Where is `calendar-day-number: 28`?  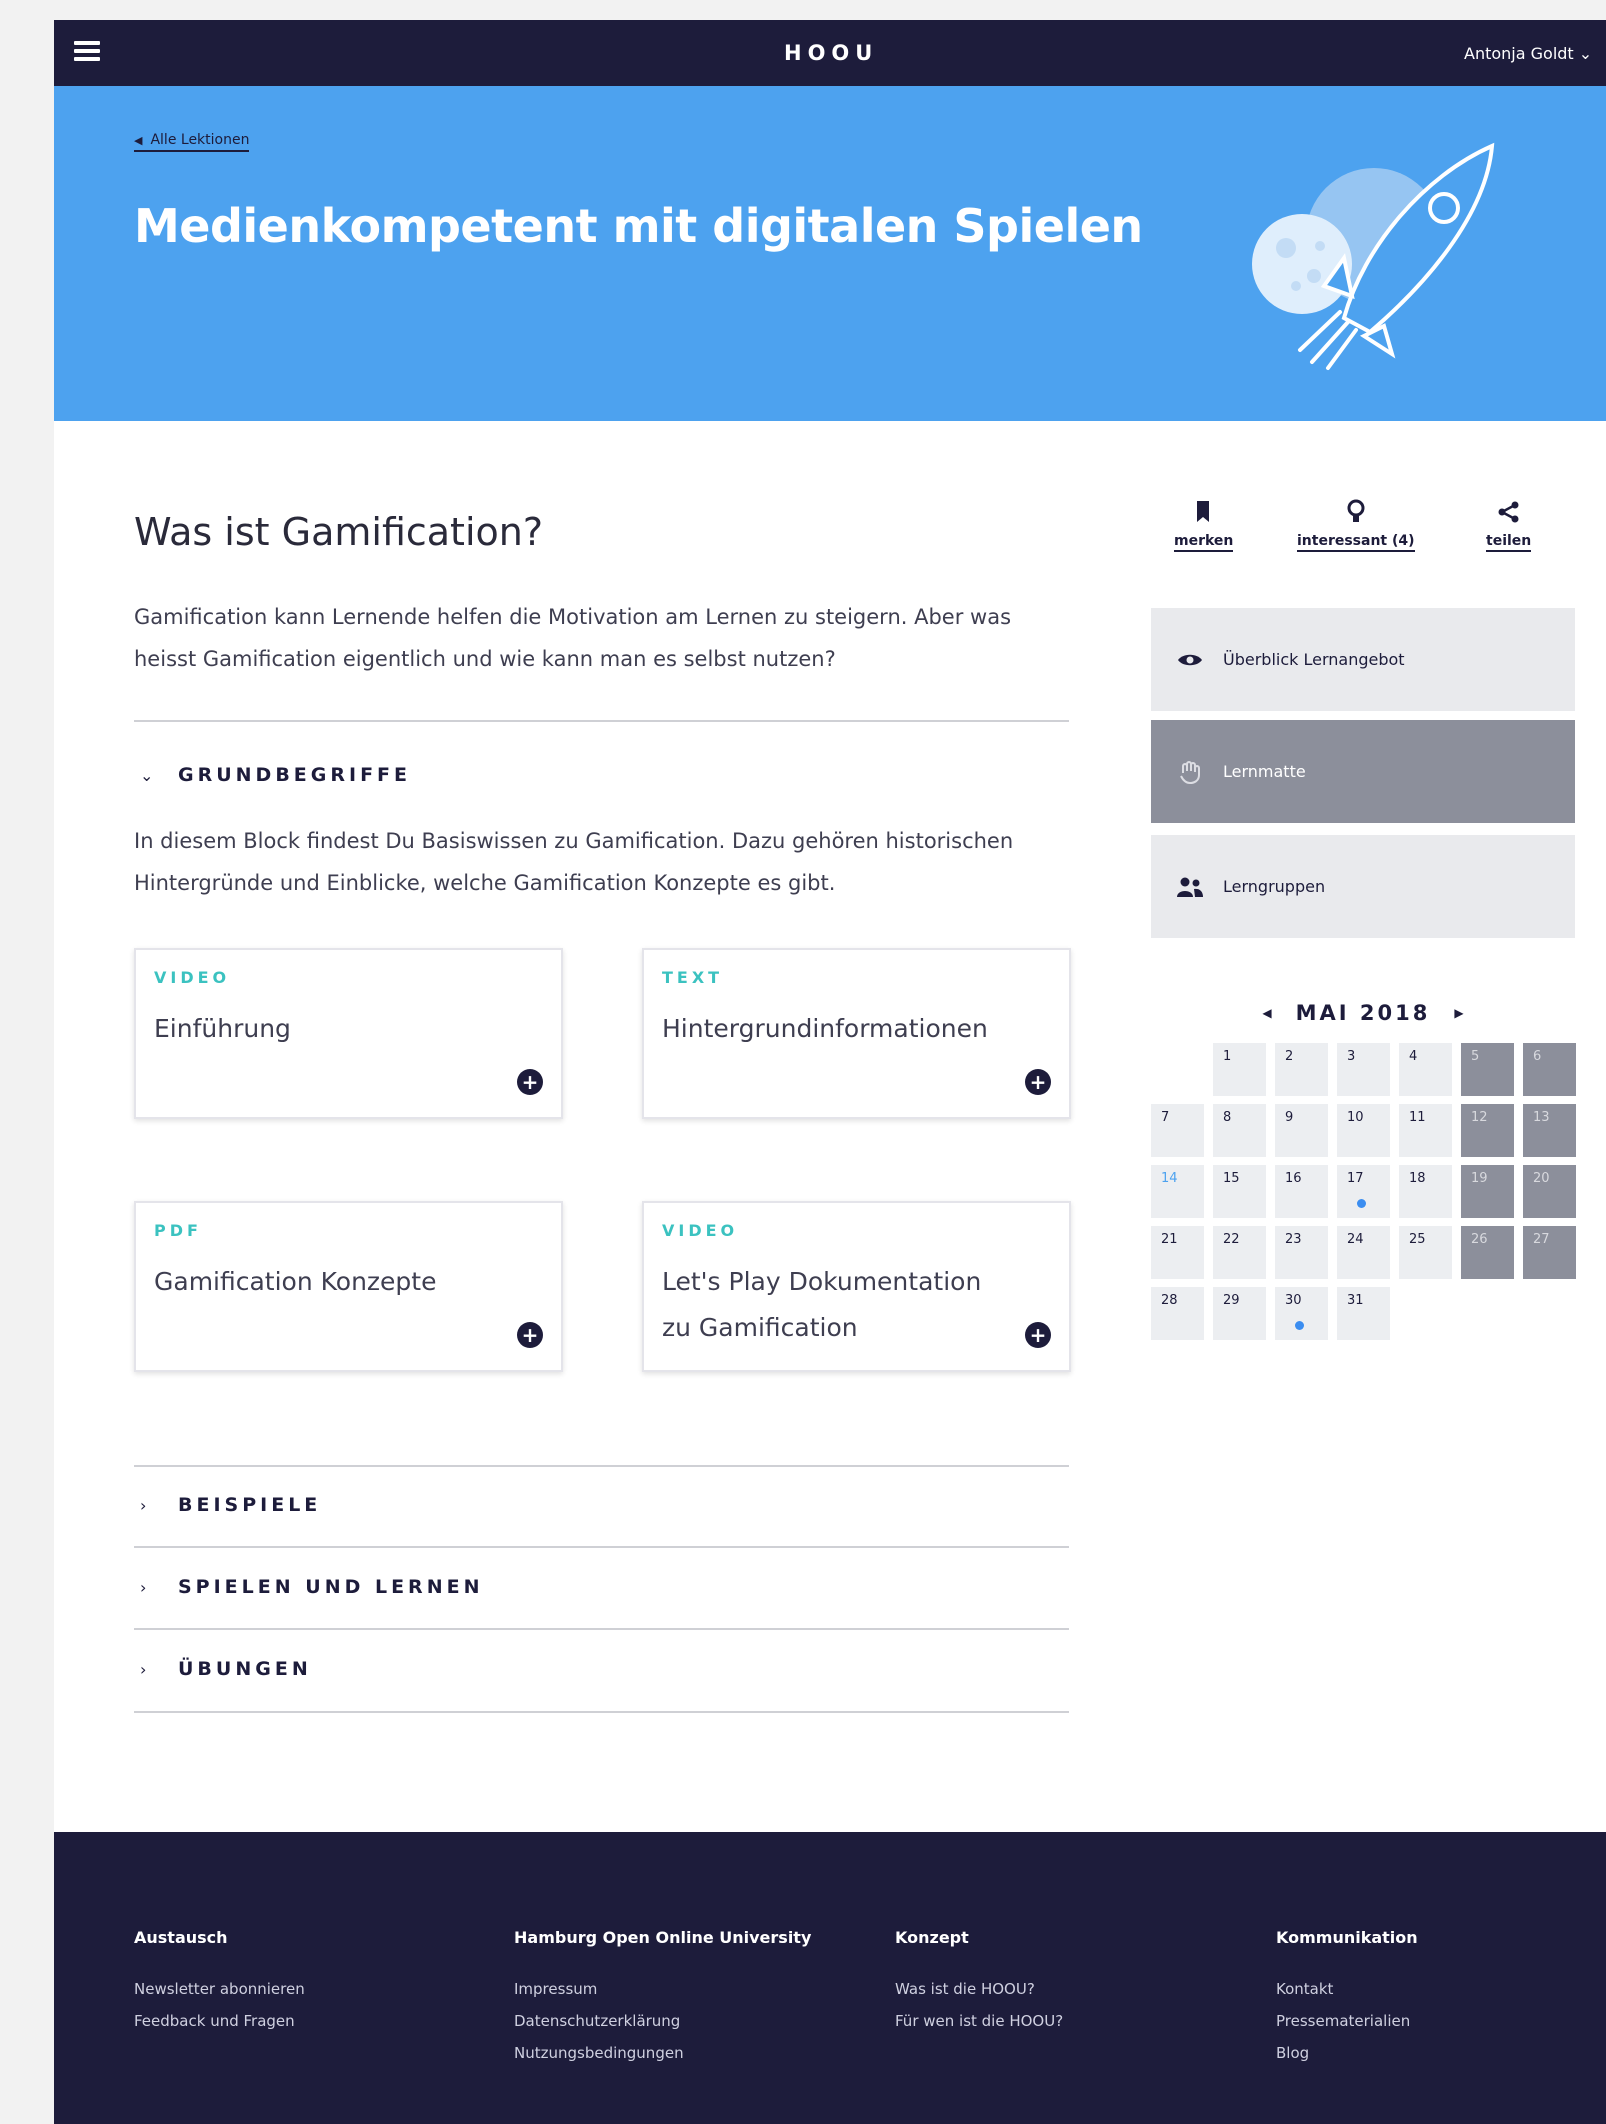
calendar-day-number: 28 is located at coordinates (1169, 1300).